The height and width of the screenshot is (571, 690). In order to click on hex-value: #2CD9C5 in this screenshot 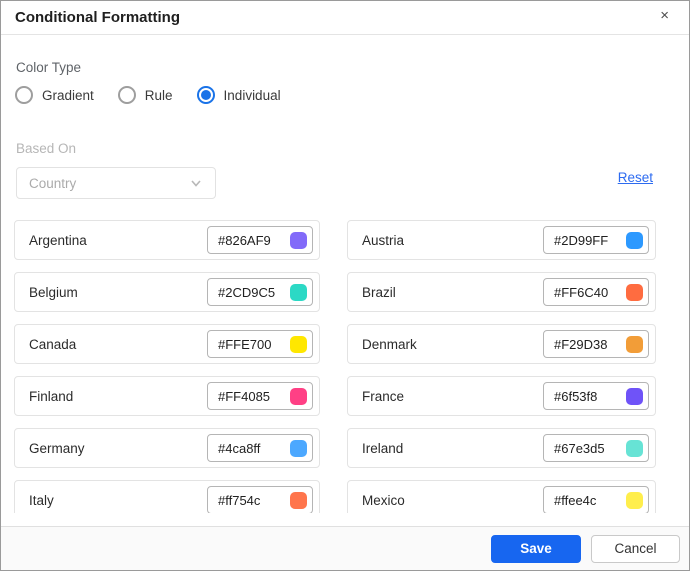, I will do `click(247, 292)`.